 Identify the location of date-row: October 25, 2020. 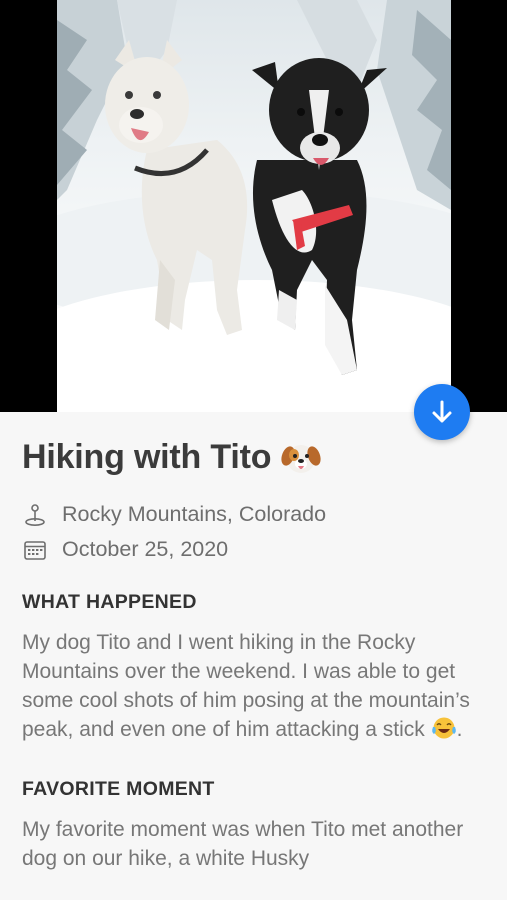
(253, 549).